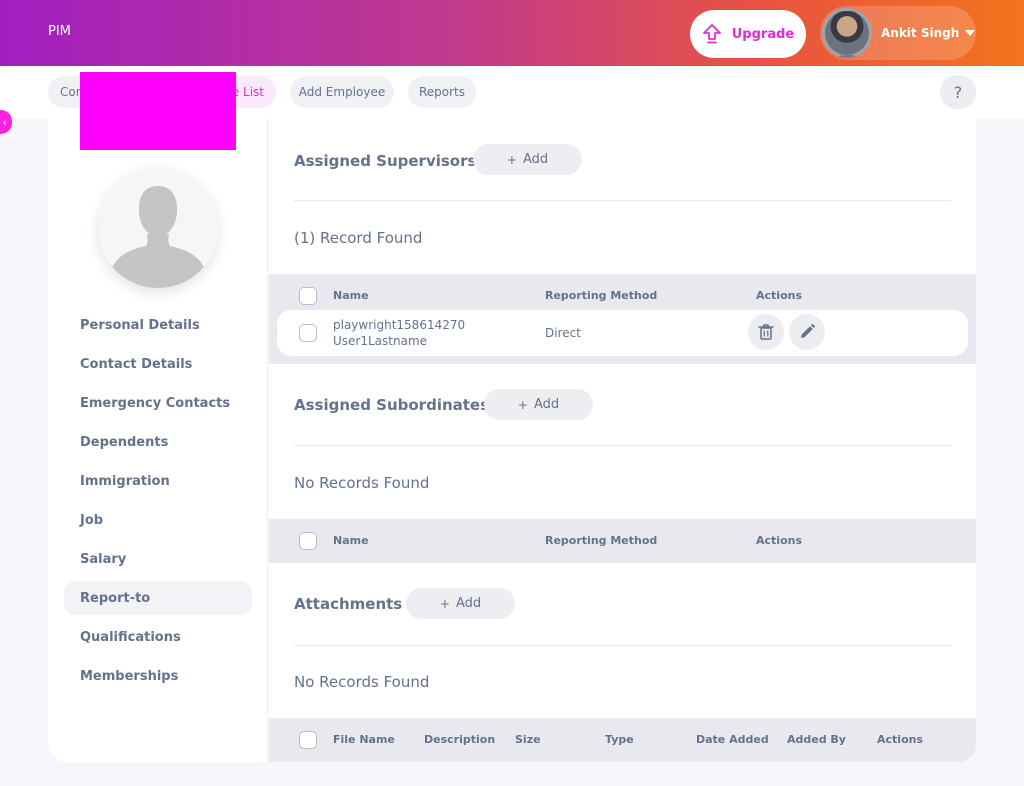 This screenshot has width=1024, height=786. I want to click on column-header-size: Size, so click(528, 739).